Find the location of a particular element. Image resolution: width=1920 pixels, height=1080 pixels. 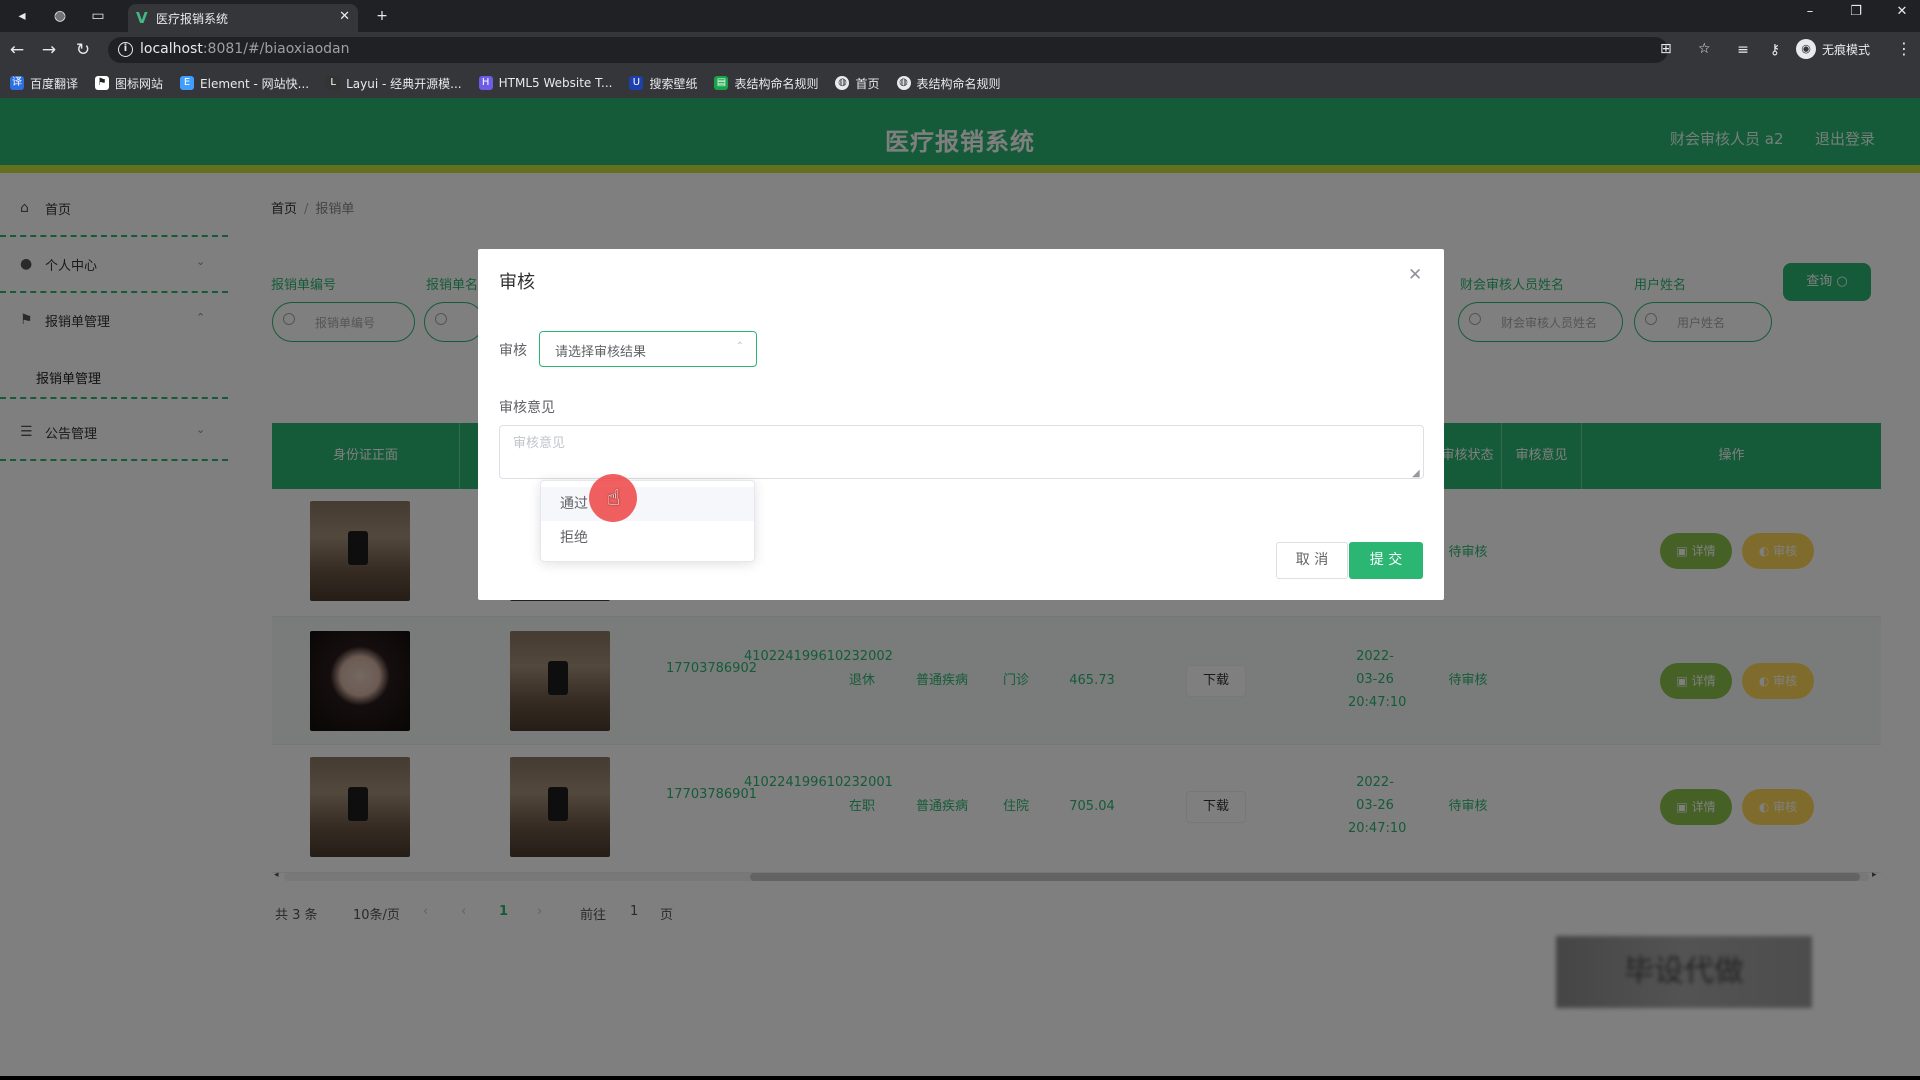

incognito-icon: ◉ is located at coordinates (1806, 49).